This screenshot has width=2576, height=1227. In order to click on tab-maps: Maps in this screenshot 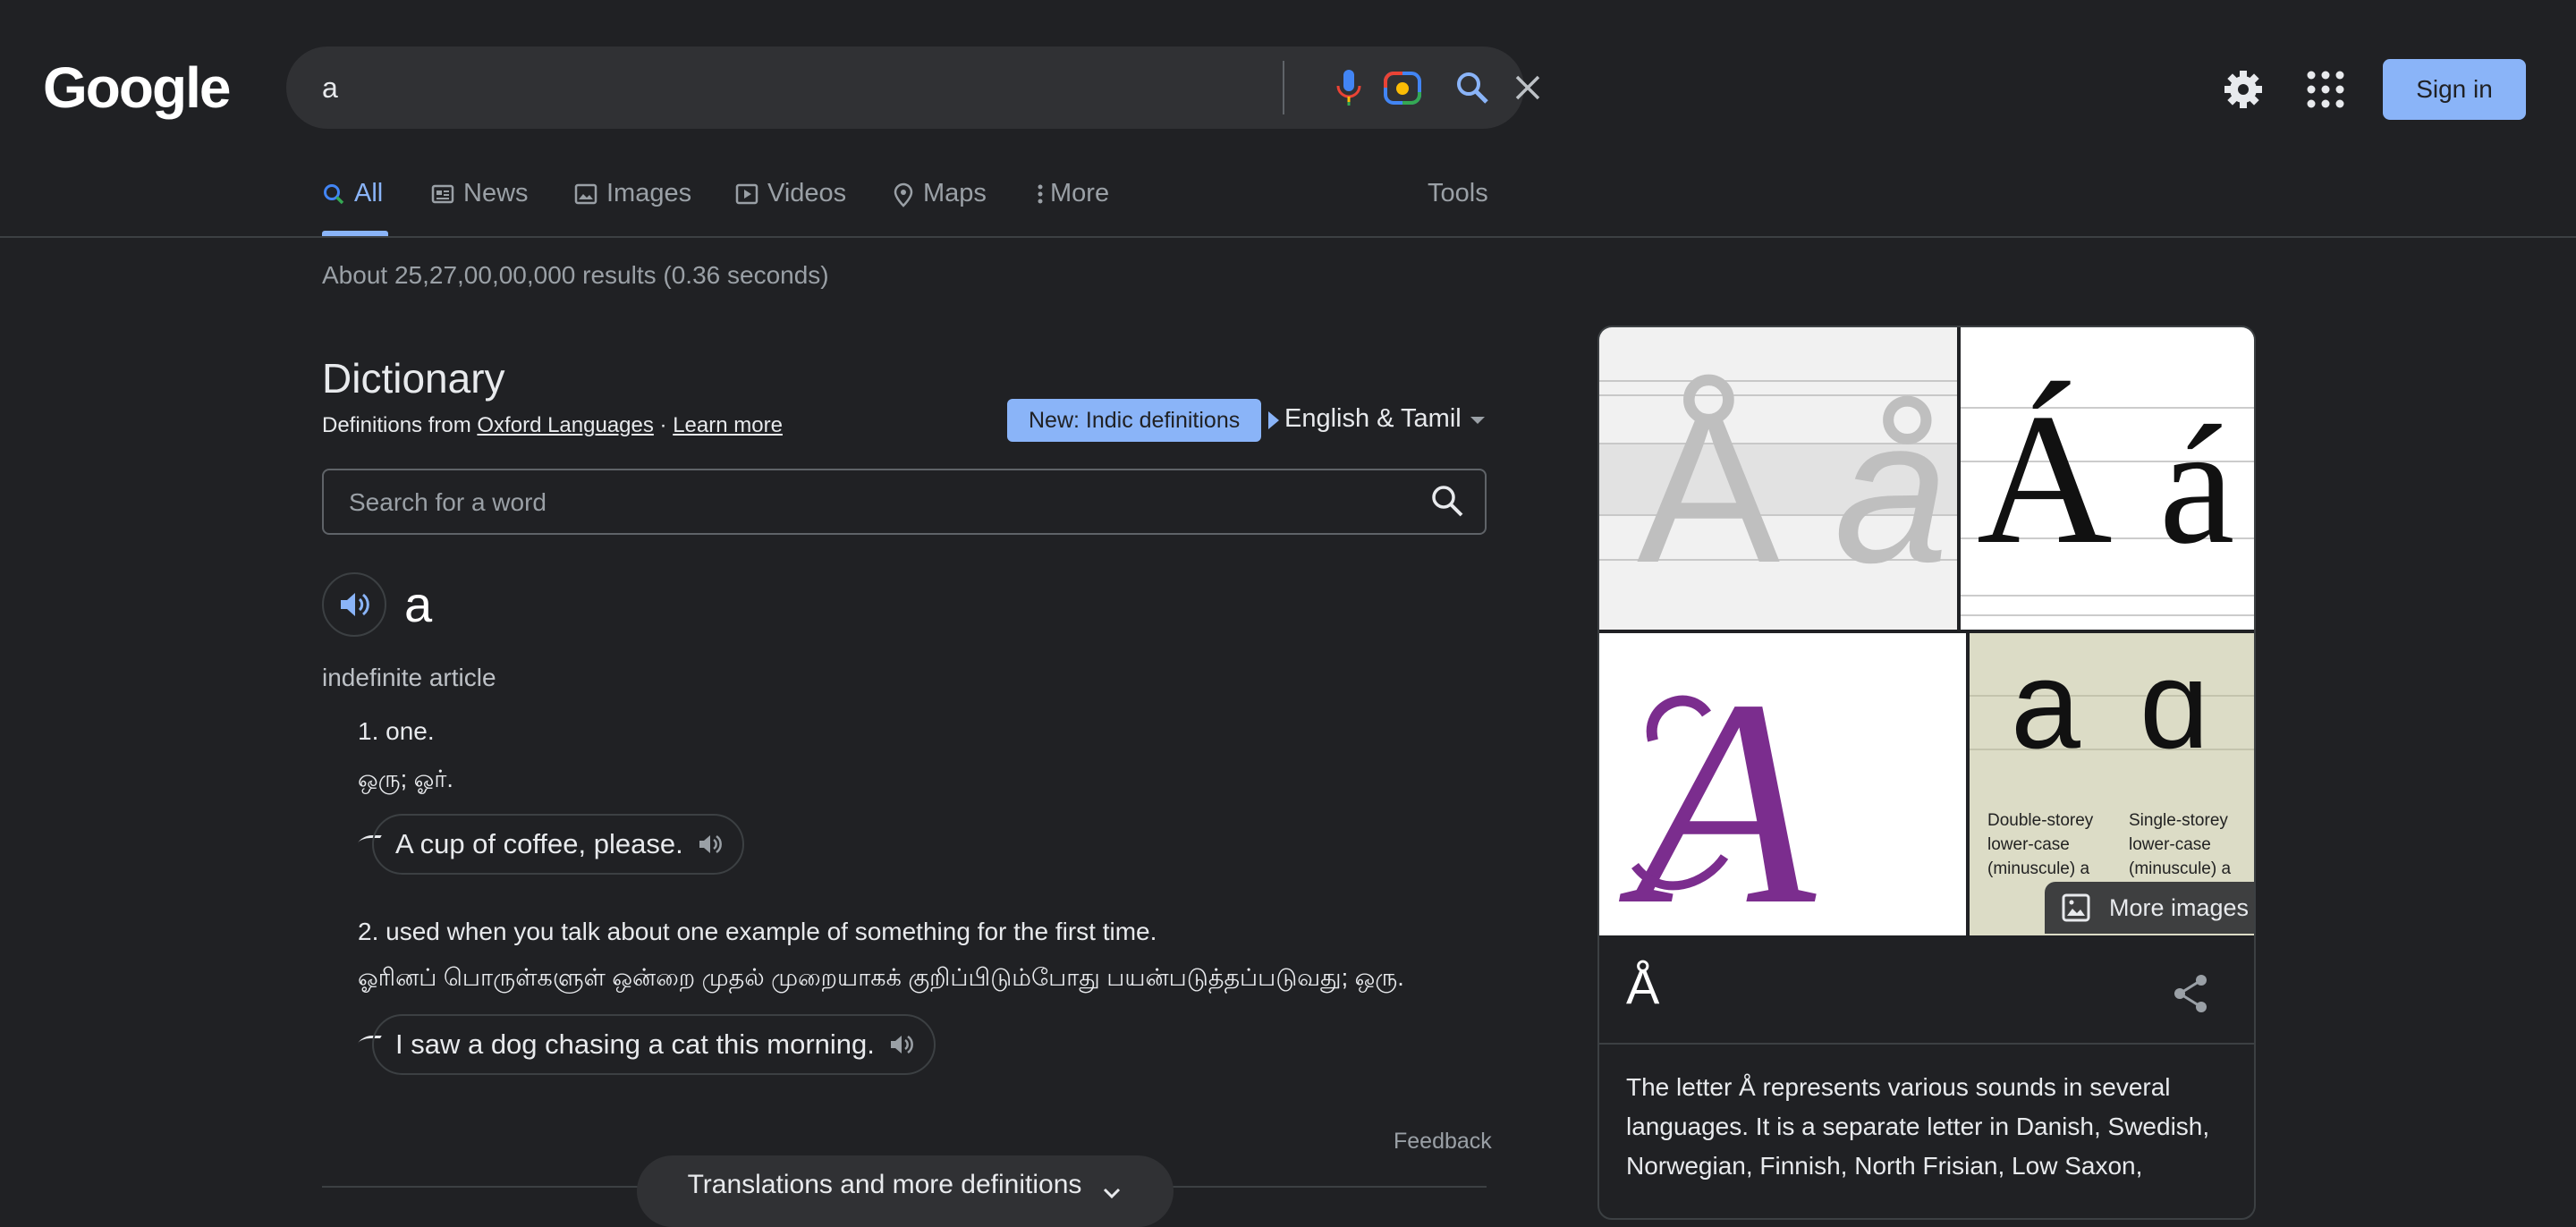, I will do `click(940, 207)`.